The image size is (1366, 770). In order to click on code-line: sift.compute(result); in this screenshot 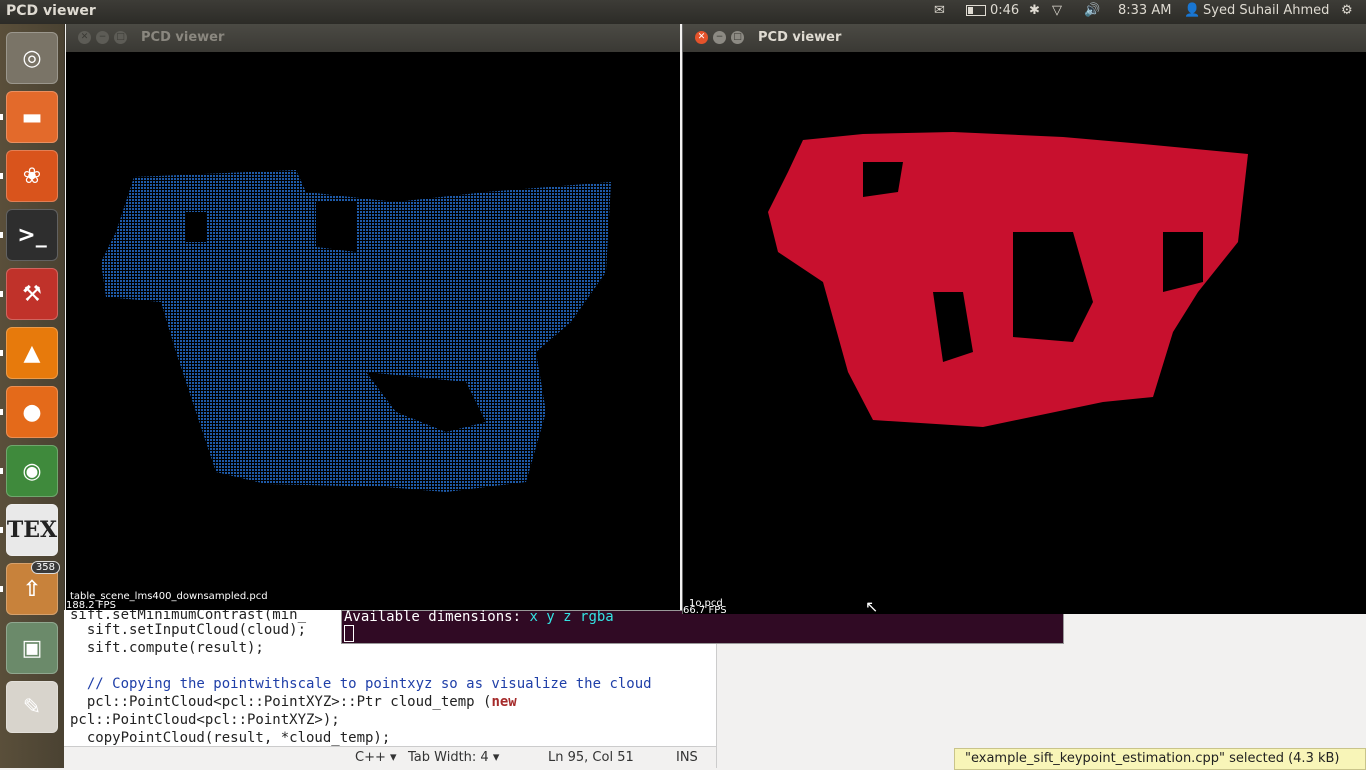, I will do `click(167, 648)`.